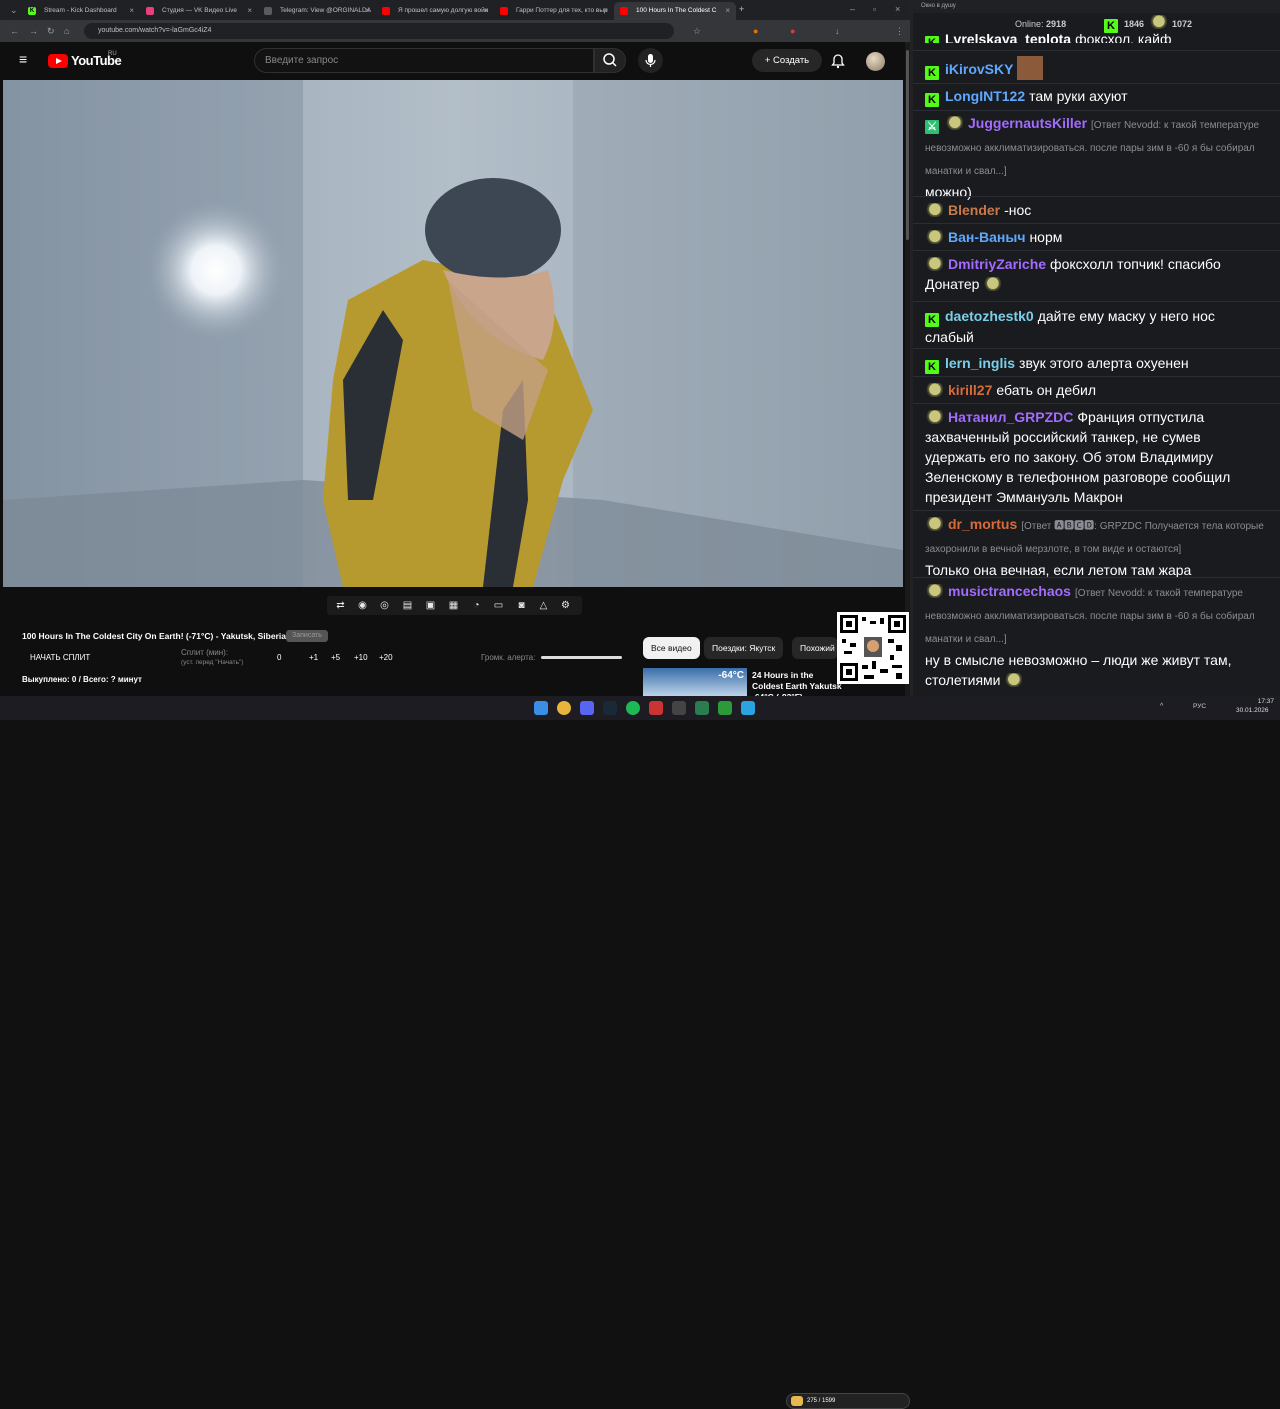 The height and width of the screenshot is (1409, 1280). What do you see at coordinates (875, 61) in the screenshot?
I see `avatar` at bounding box center [875, 61].